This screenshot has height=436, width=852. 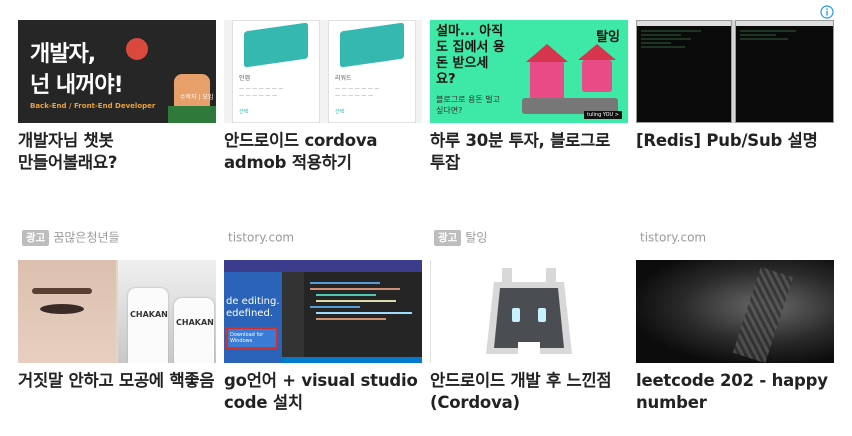 I want to click on card-source: 광고 꿈많은청년들, so click(x=71, y=237).